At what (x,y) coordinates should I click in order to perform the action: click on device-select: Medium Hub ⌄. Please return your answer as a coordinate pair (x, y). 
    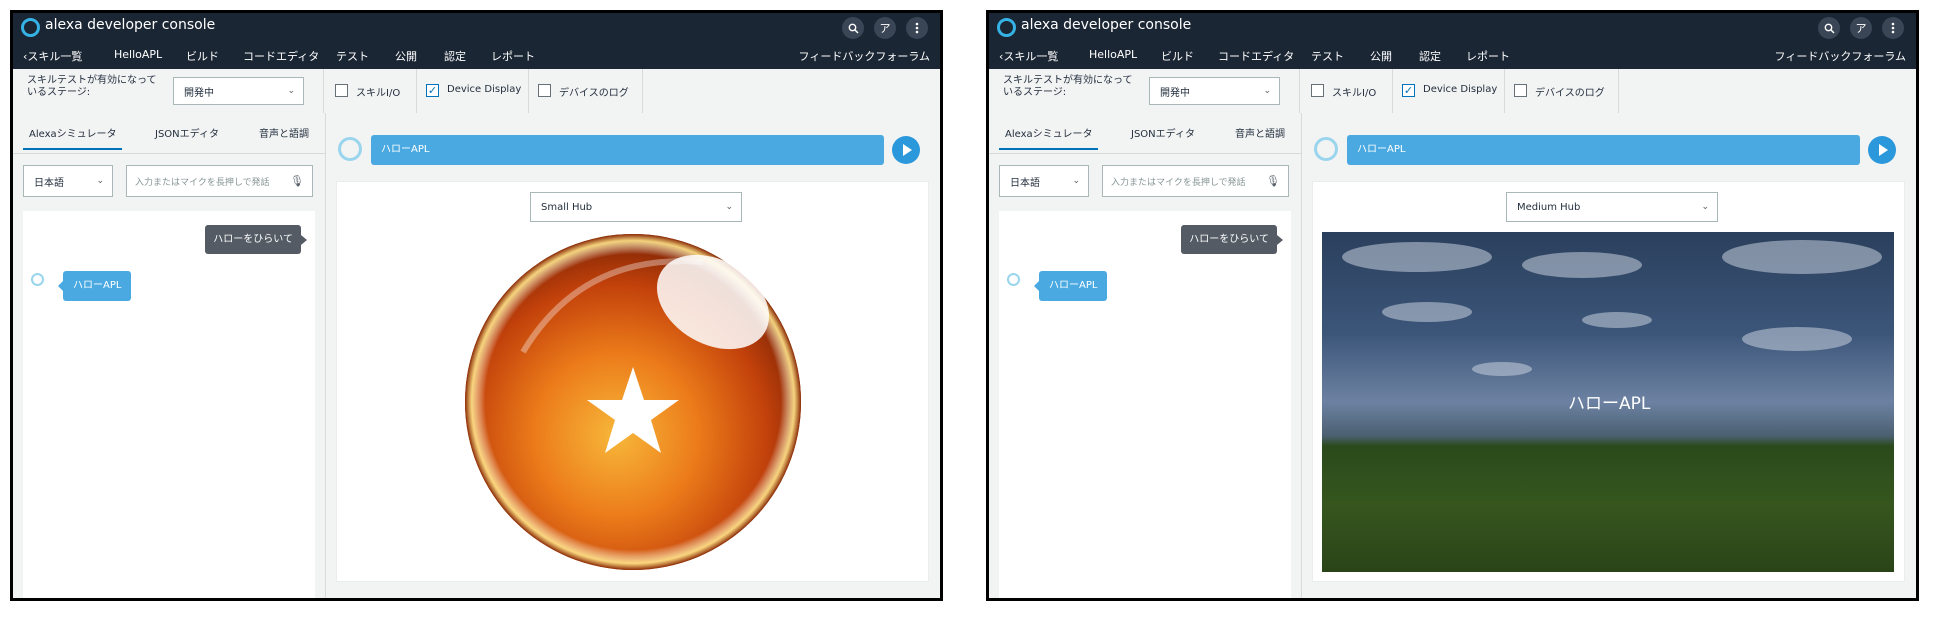
    Looking at the image, I should click on (1612, 207).